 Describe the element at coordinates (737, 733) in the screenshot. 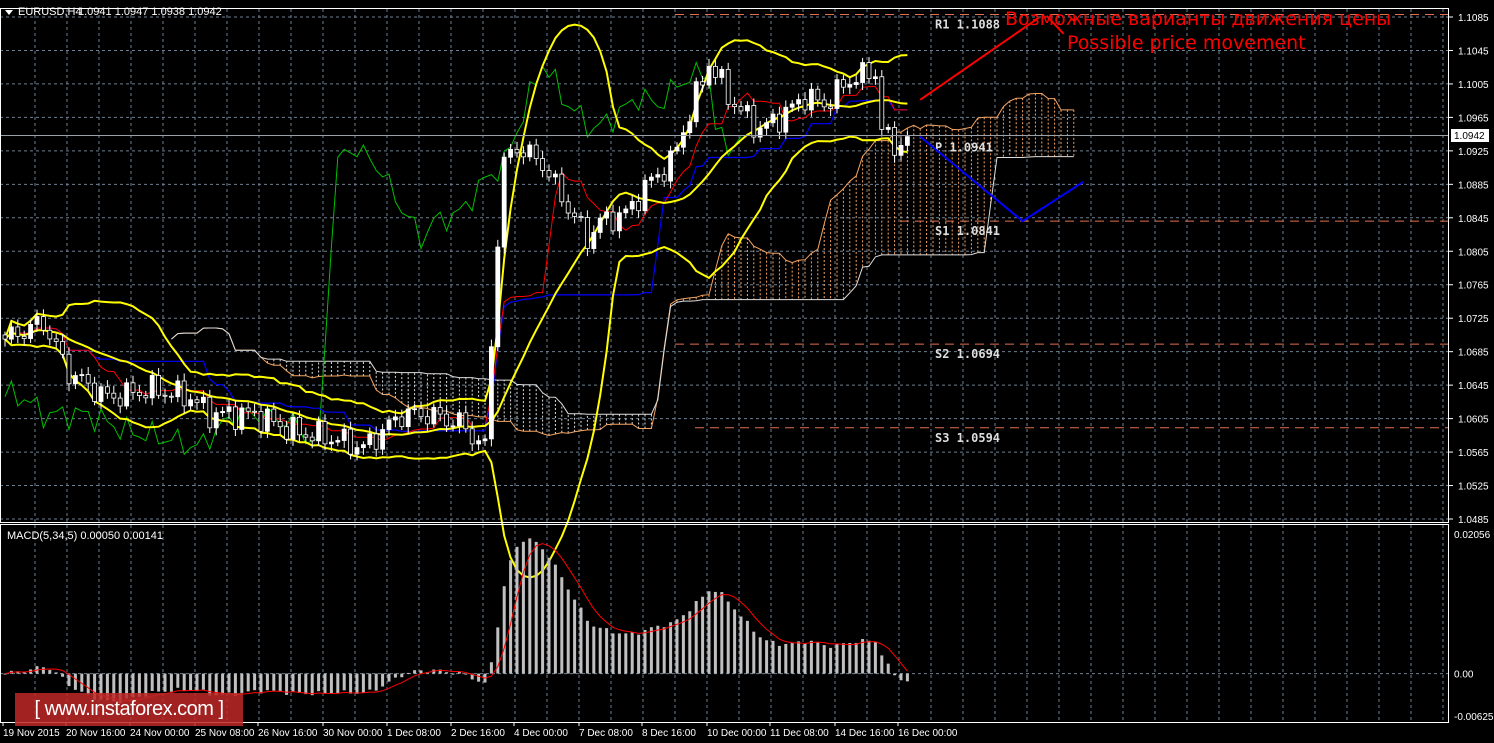

I see `time-tick-label: 10 Dec 00:00` at that location.